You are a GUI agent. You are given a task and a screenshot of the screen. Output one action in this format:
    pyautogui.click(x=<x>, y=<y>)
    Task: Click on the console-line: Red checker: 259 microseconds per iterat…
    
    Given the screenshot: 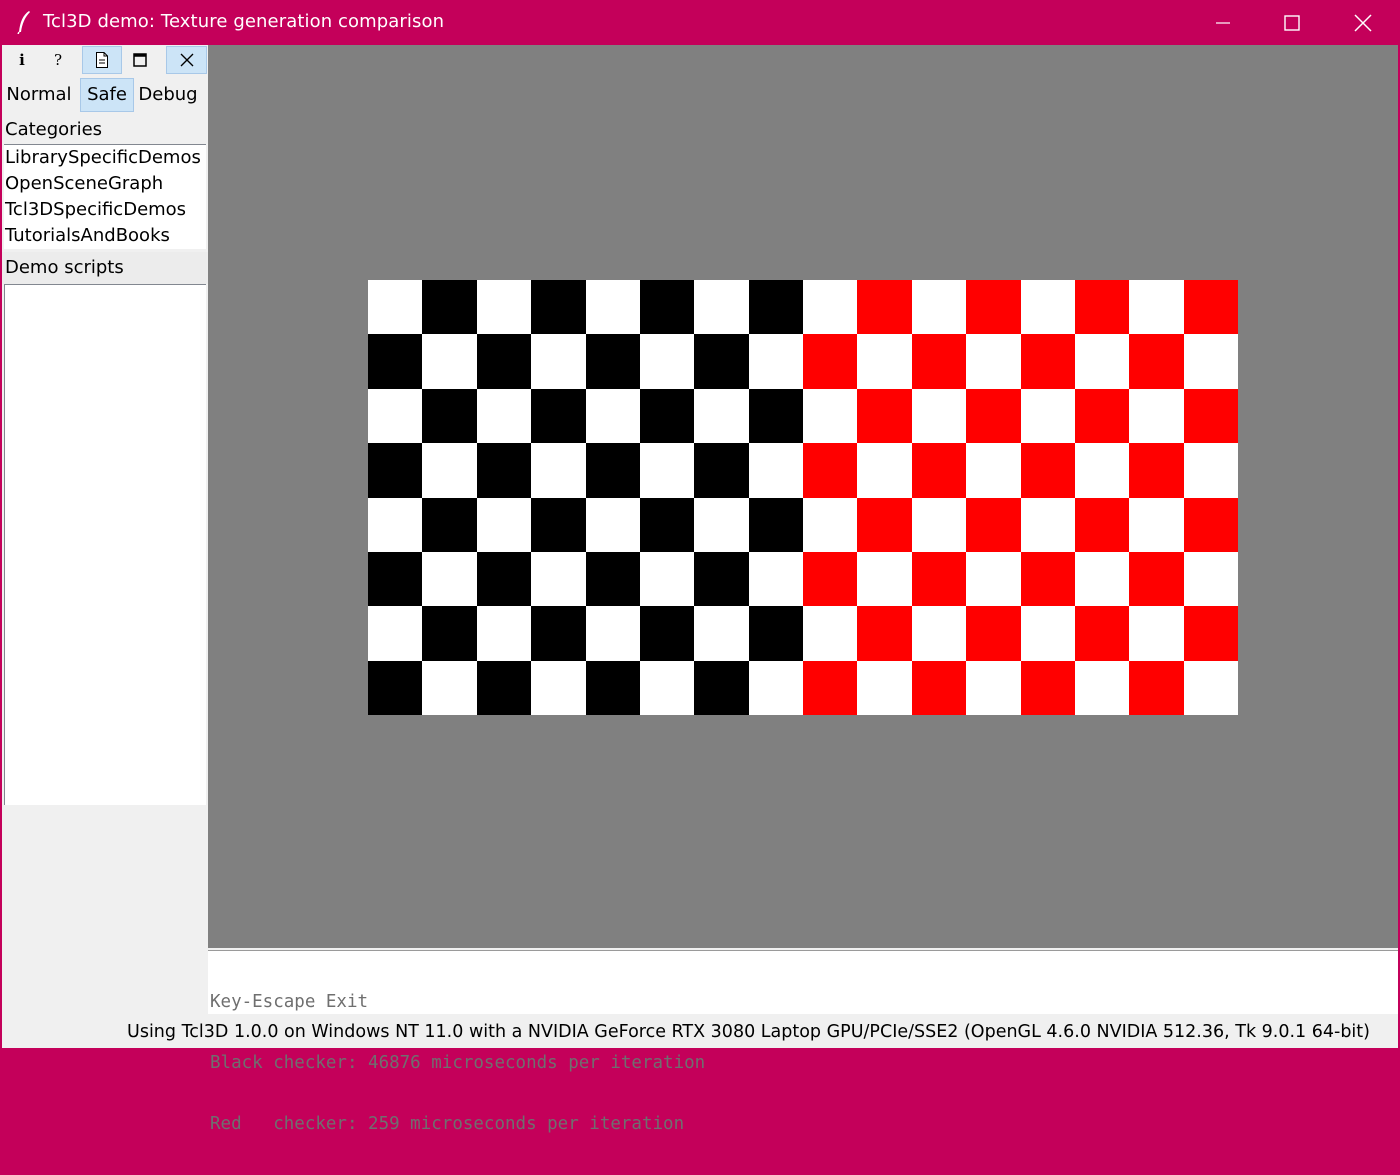 What is the action you would take?
    pyautogui.click(x=447, y=1124)
    